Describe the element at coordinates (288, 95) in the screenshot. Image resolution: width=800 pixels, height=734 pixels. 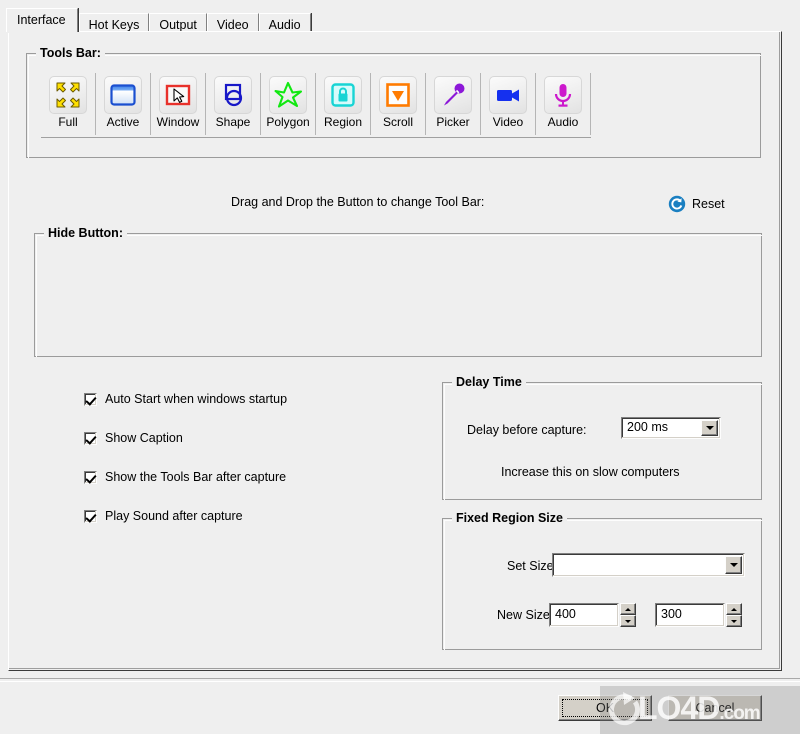
I see `star-icon` at that location.